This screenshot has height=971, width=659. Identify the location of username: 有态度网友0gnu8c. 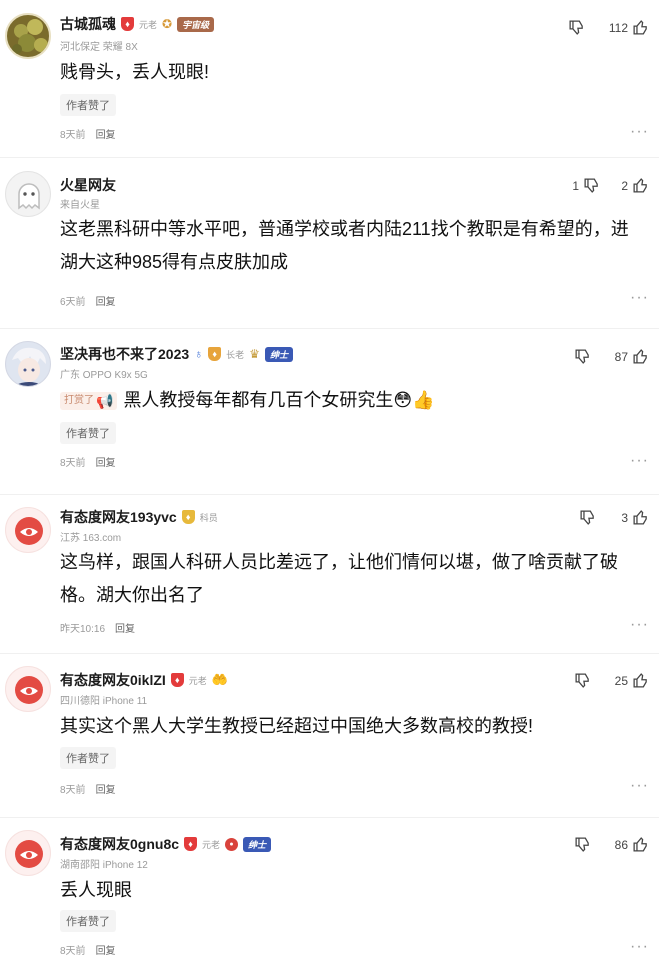
(119, 844).